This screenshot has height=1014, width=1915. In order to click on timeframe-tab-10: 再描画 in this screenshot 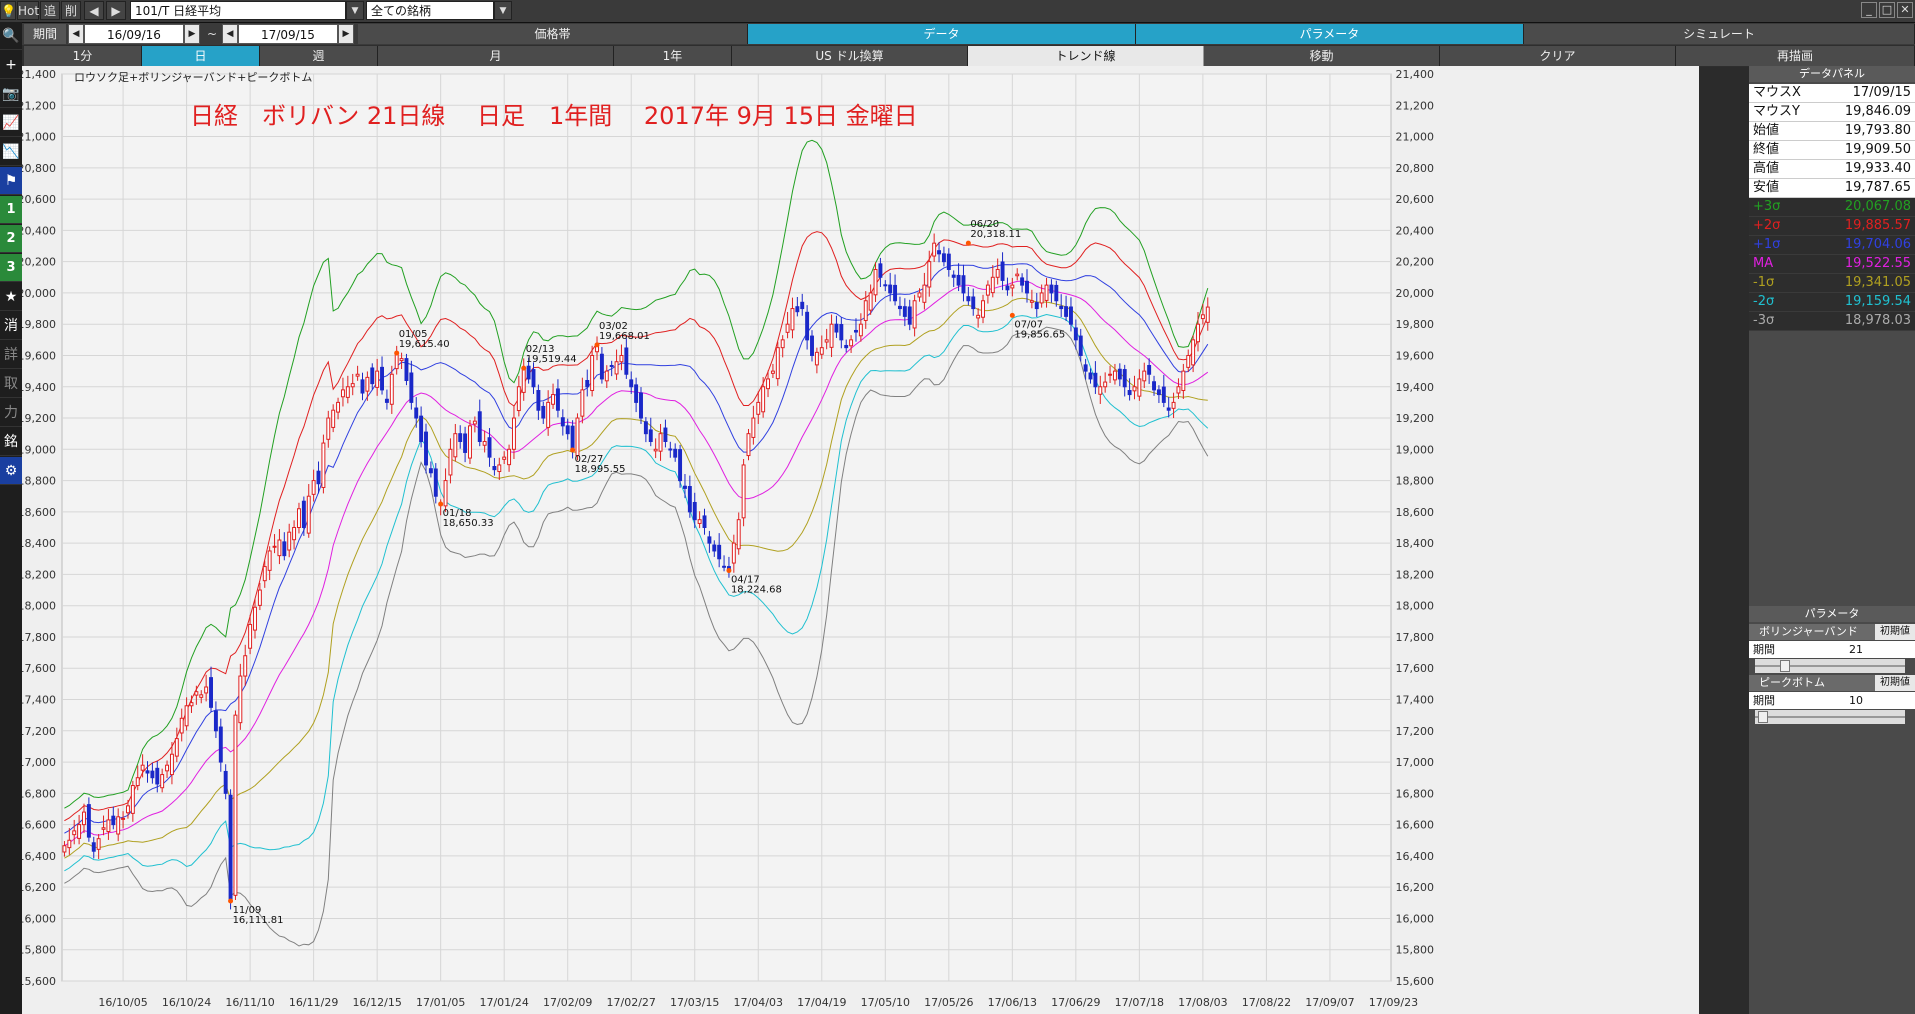, I will do `click(1795, 56)`.